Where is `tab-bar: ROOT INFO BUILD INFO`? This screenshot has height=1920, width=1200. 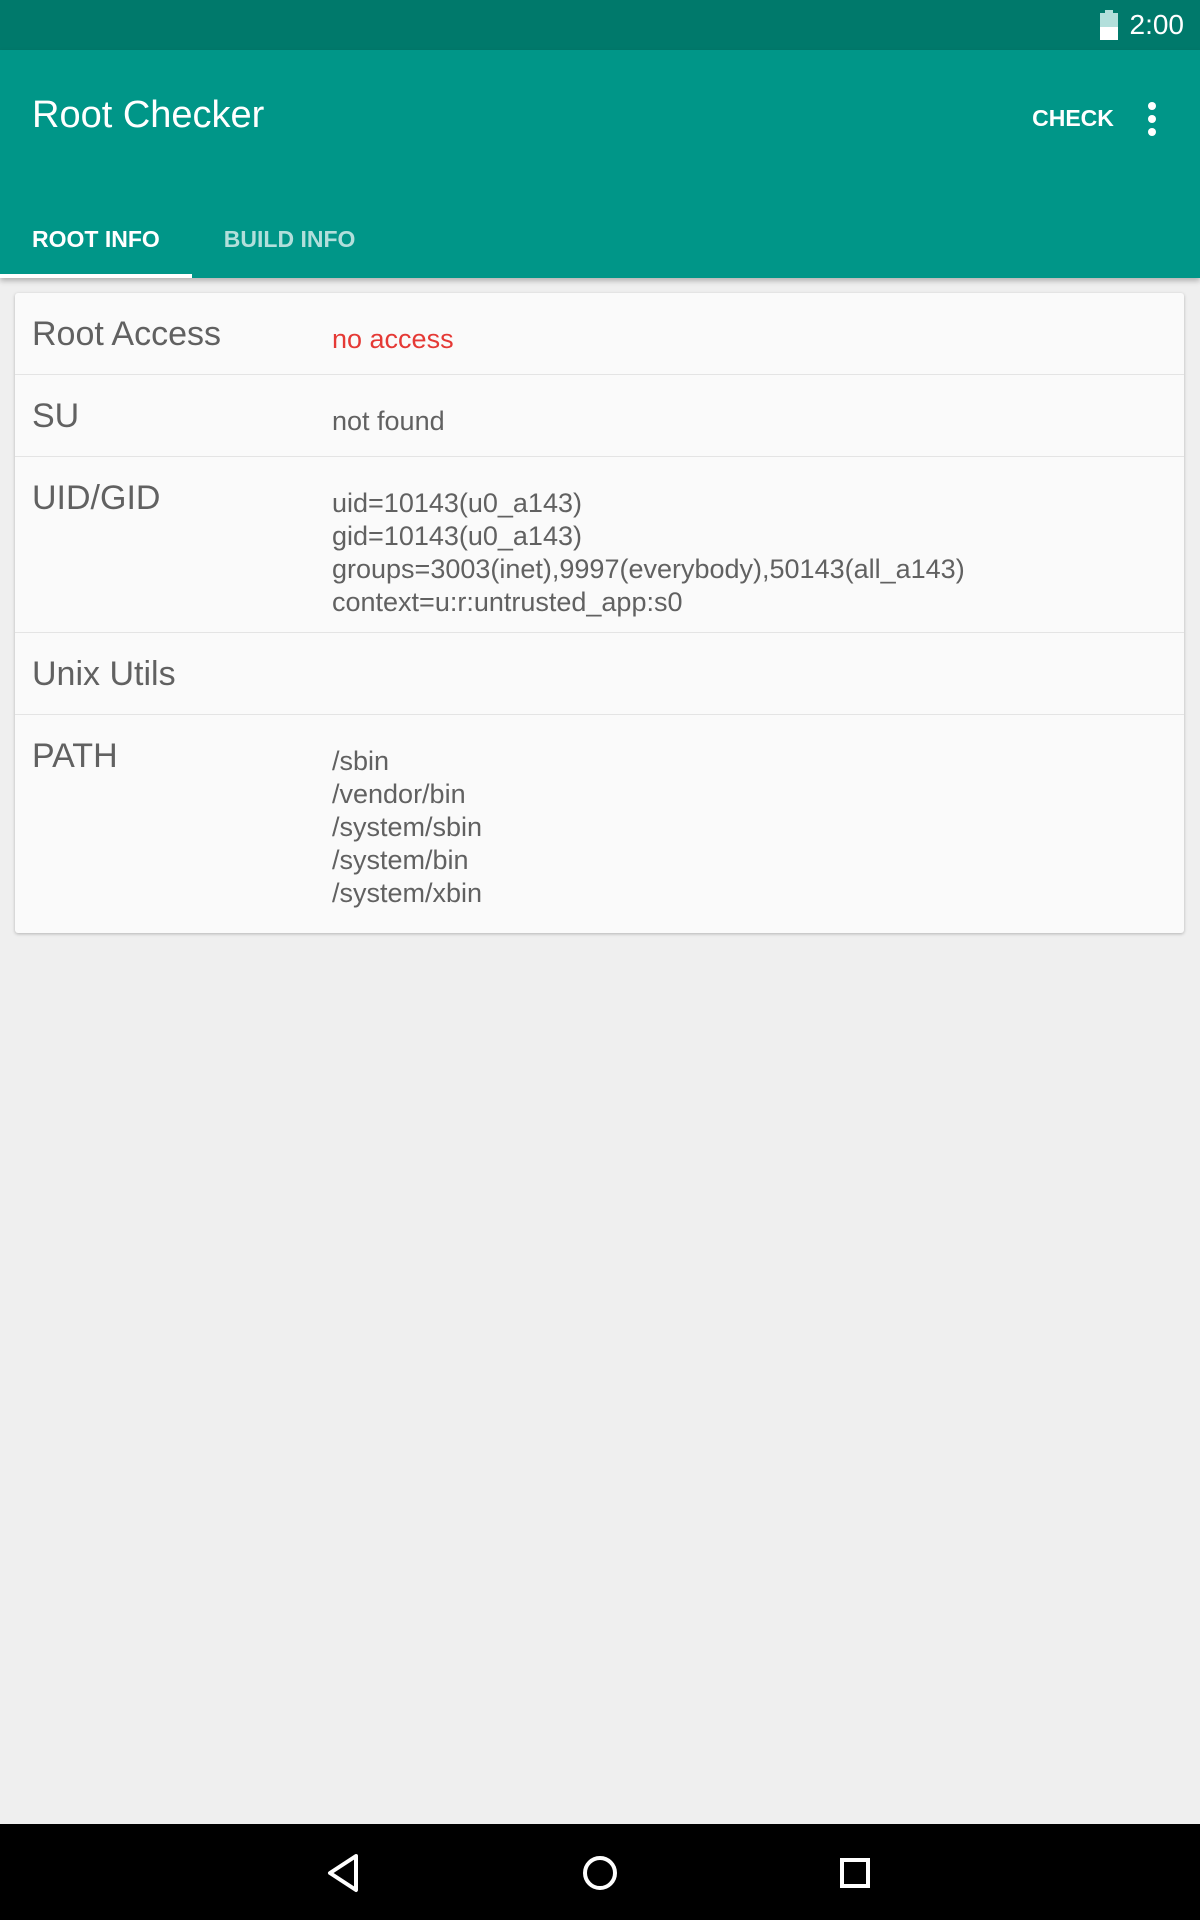
tab-bar: ROOT INFO BUILD INFO is located at coordinates (600, 239).